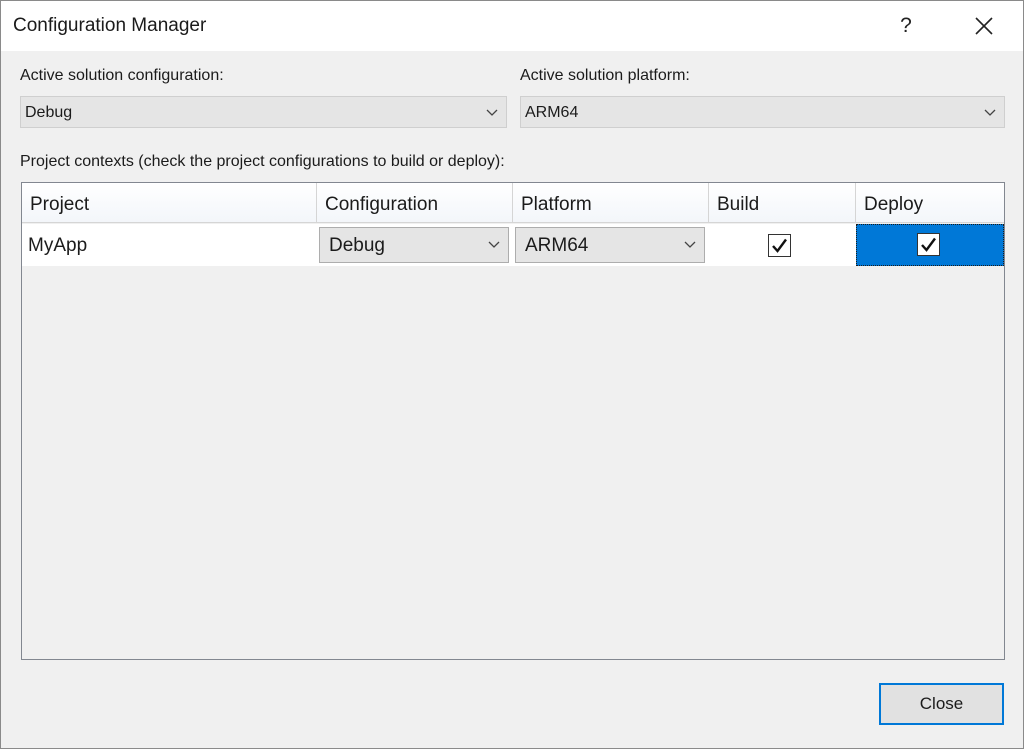 Image resolution: width=1024 pixels, height=749 pixels. Describe the element at coordinates (782, 203) in the screenshot. I see `column-header-build: Build` at that location.